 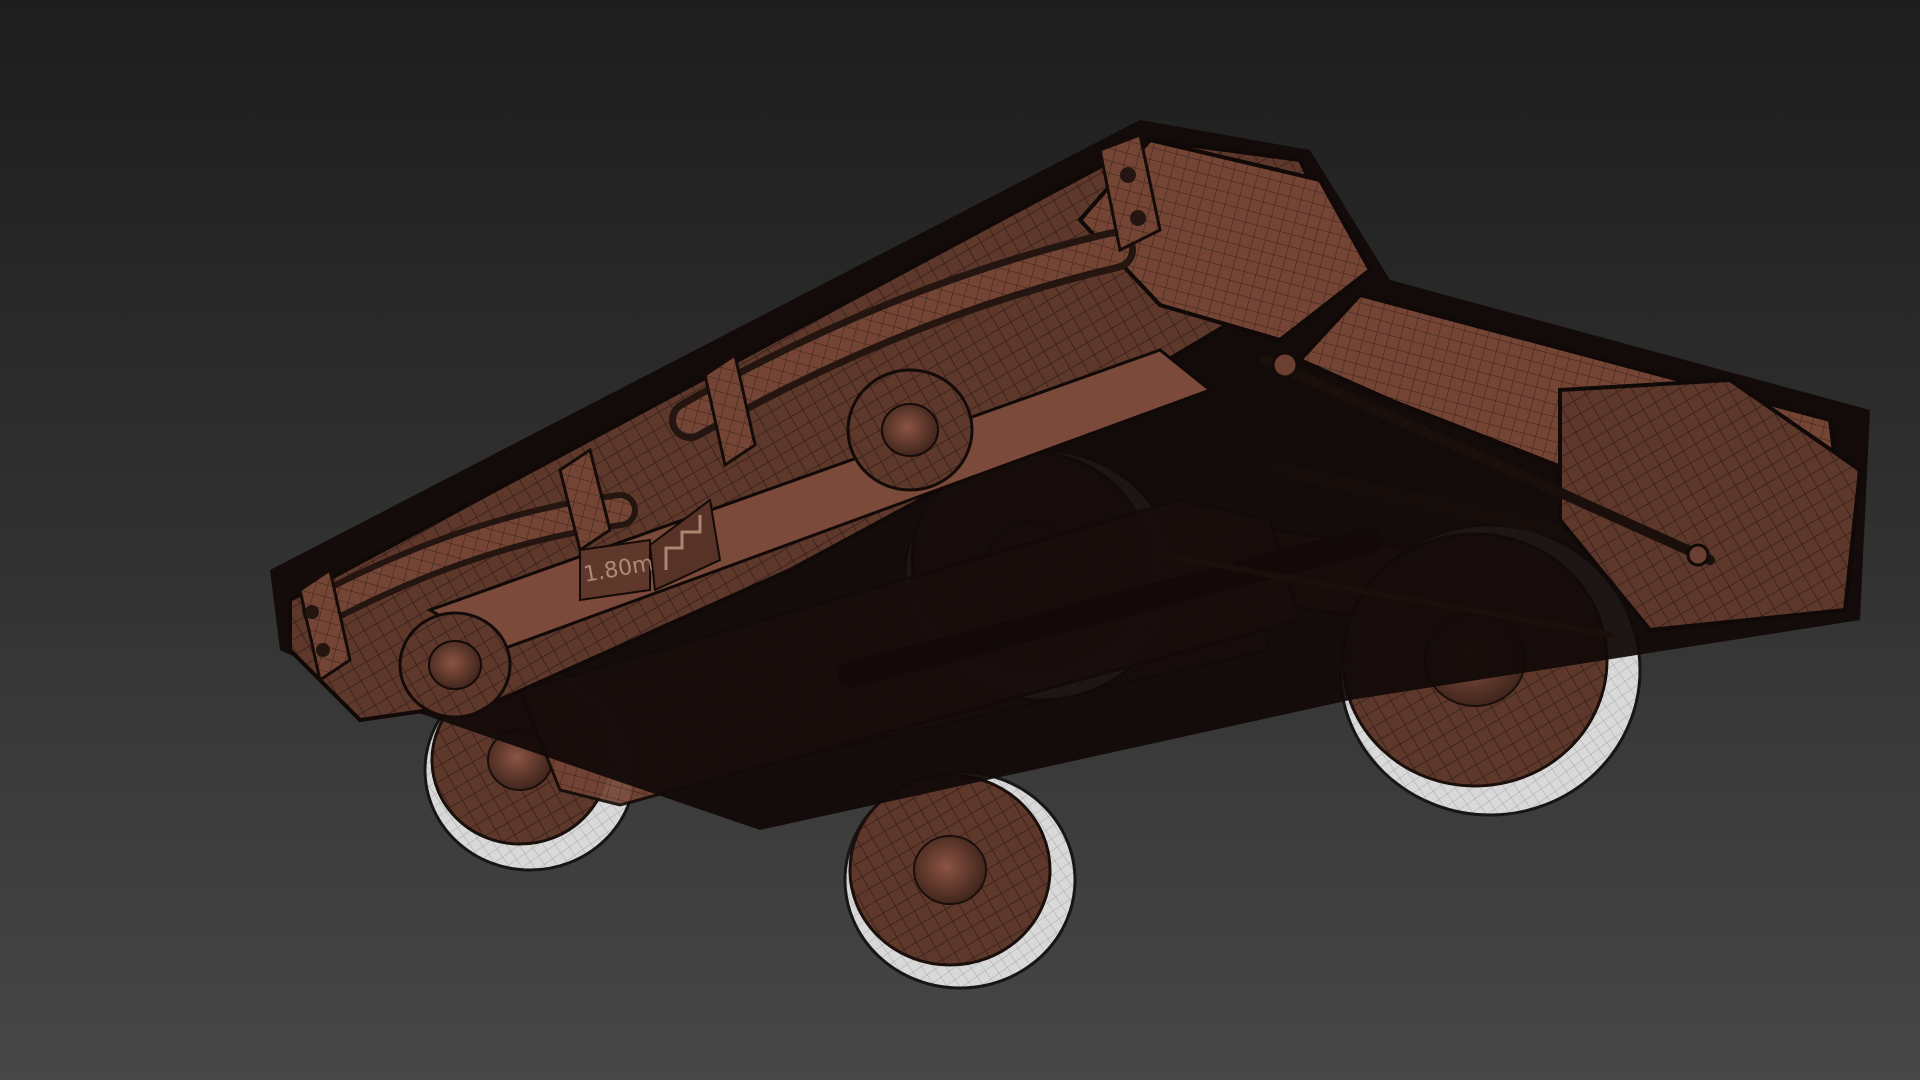 I want to click on dimension-decal: 1.80m, so click(x=617, y=570).